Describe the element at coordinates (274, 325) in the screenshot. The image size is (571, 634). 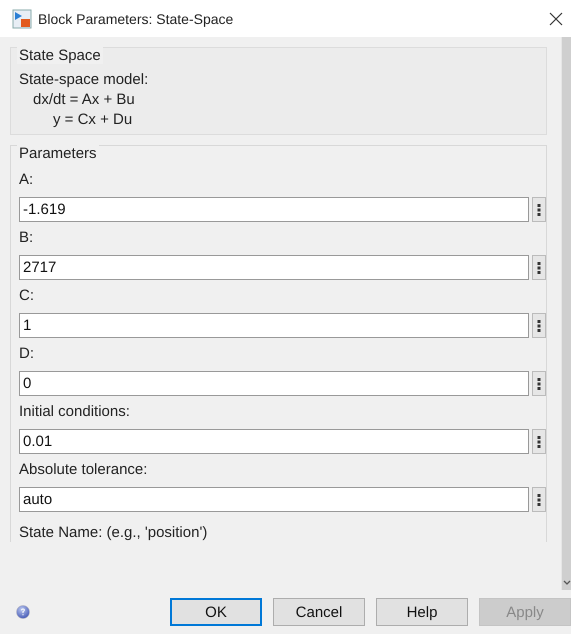
I see `input-field: 1` at that location.